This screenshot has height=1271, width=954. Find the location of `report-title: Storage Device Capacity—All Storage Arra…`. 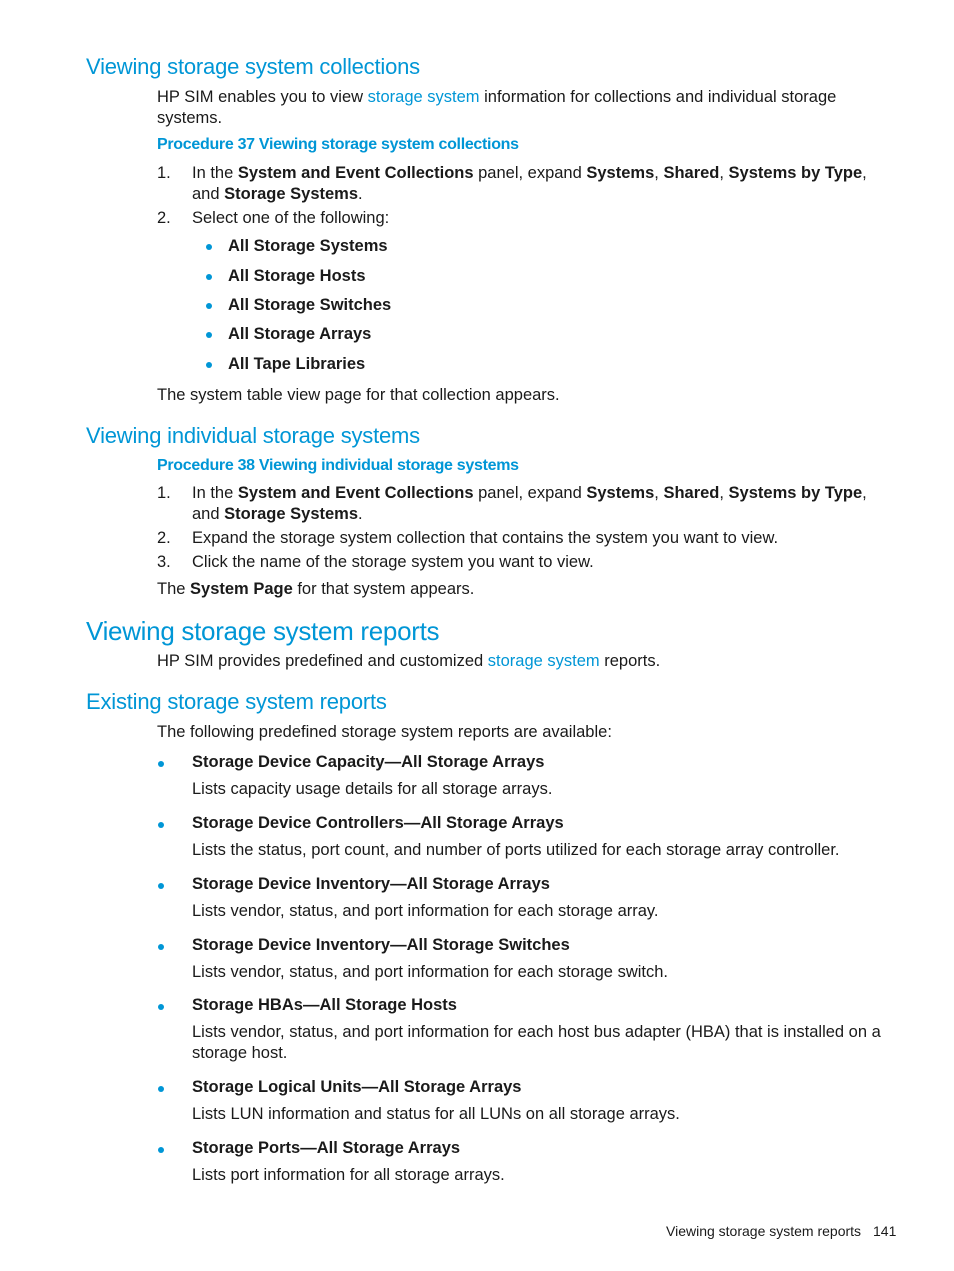

report-title: Storage Device Capacity—All Storage Arra… is located at coordinates (368, 762).